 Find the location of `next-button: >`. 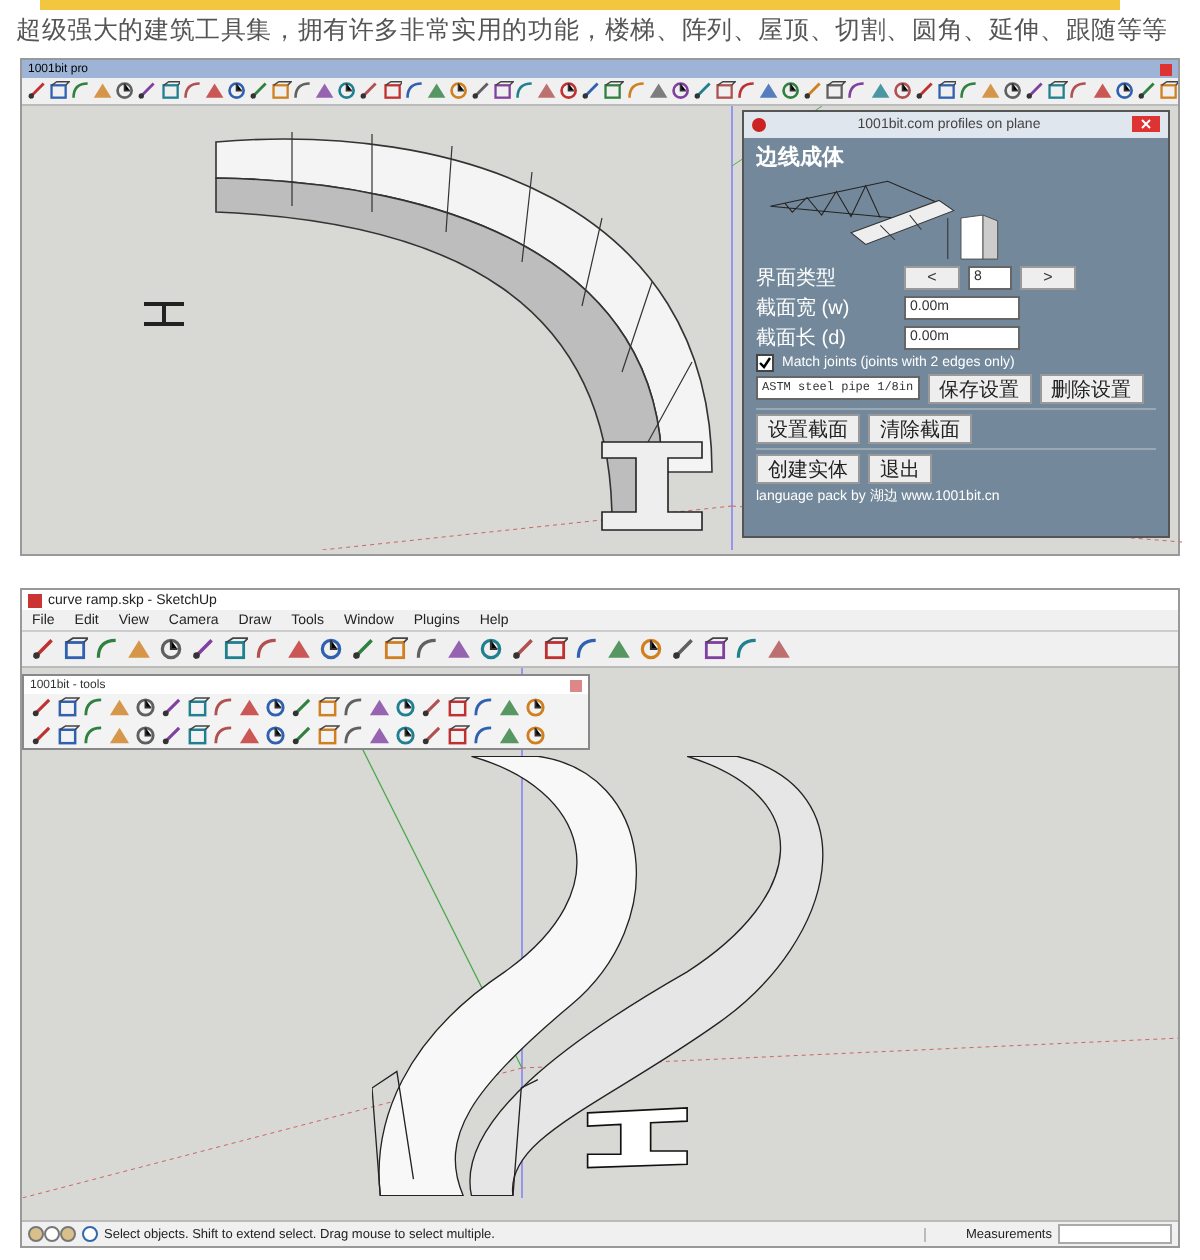

next-button: > is located at coordinates (1048, 277).